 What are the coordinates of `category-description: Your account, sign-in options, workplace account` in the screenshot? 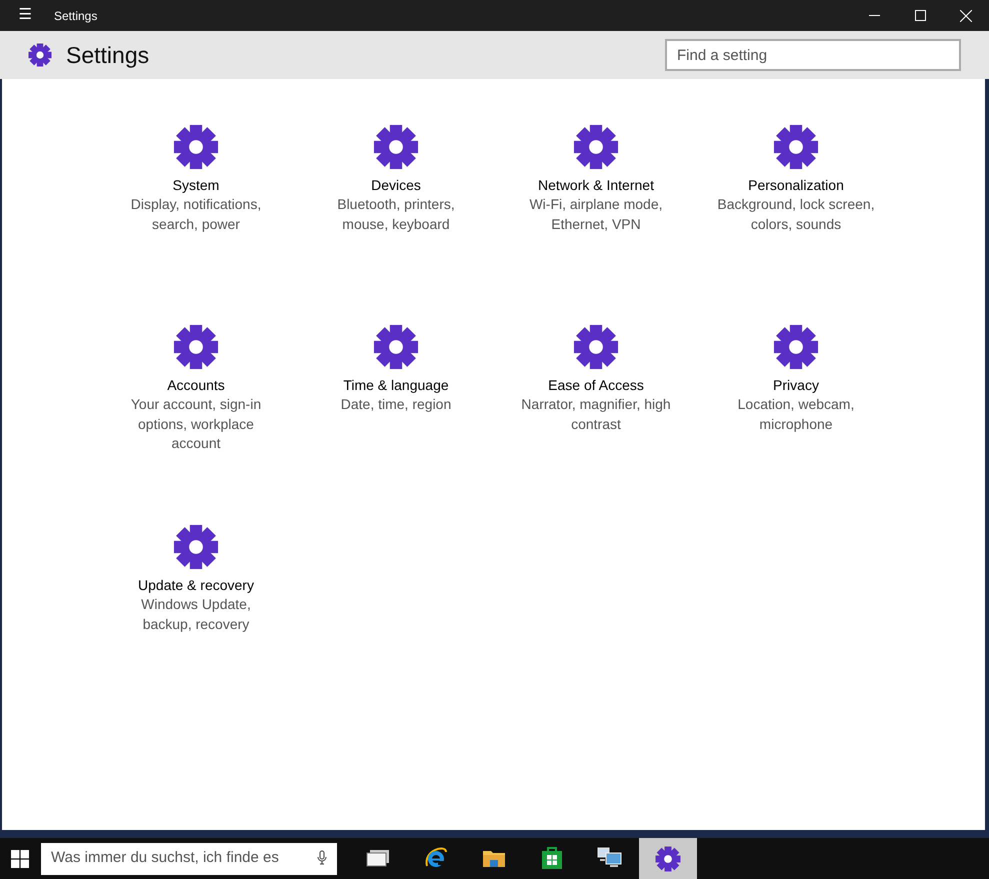 It's located at (196, 424).